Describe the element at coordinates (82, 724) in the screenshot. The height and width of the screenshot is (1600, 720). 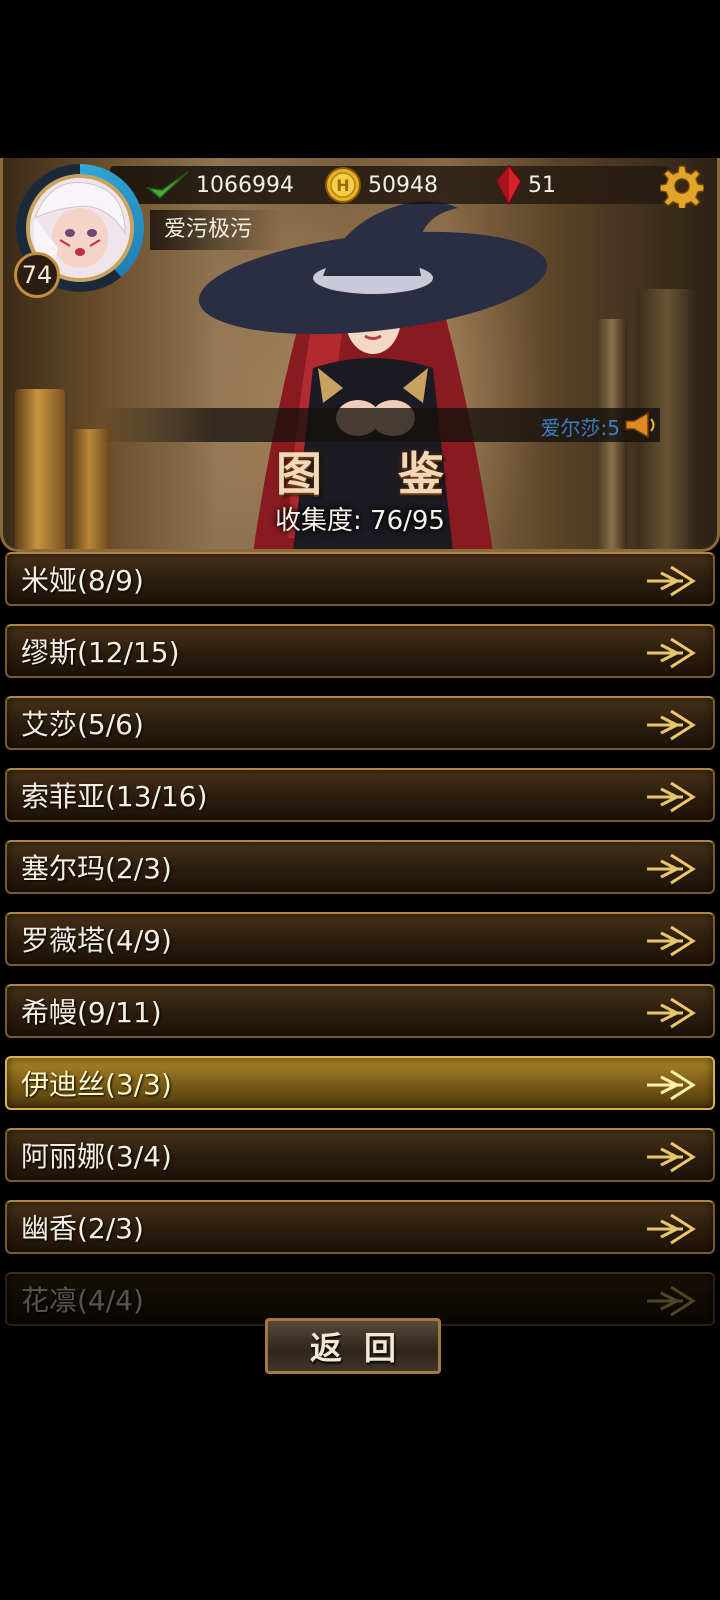
I see `list-item-label: 艾莎(5/6)` at that location.